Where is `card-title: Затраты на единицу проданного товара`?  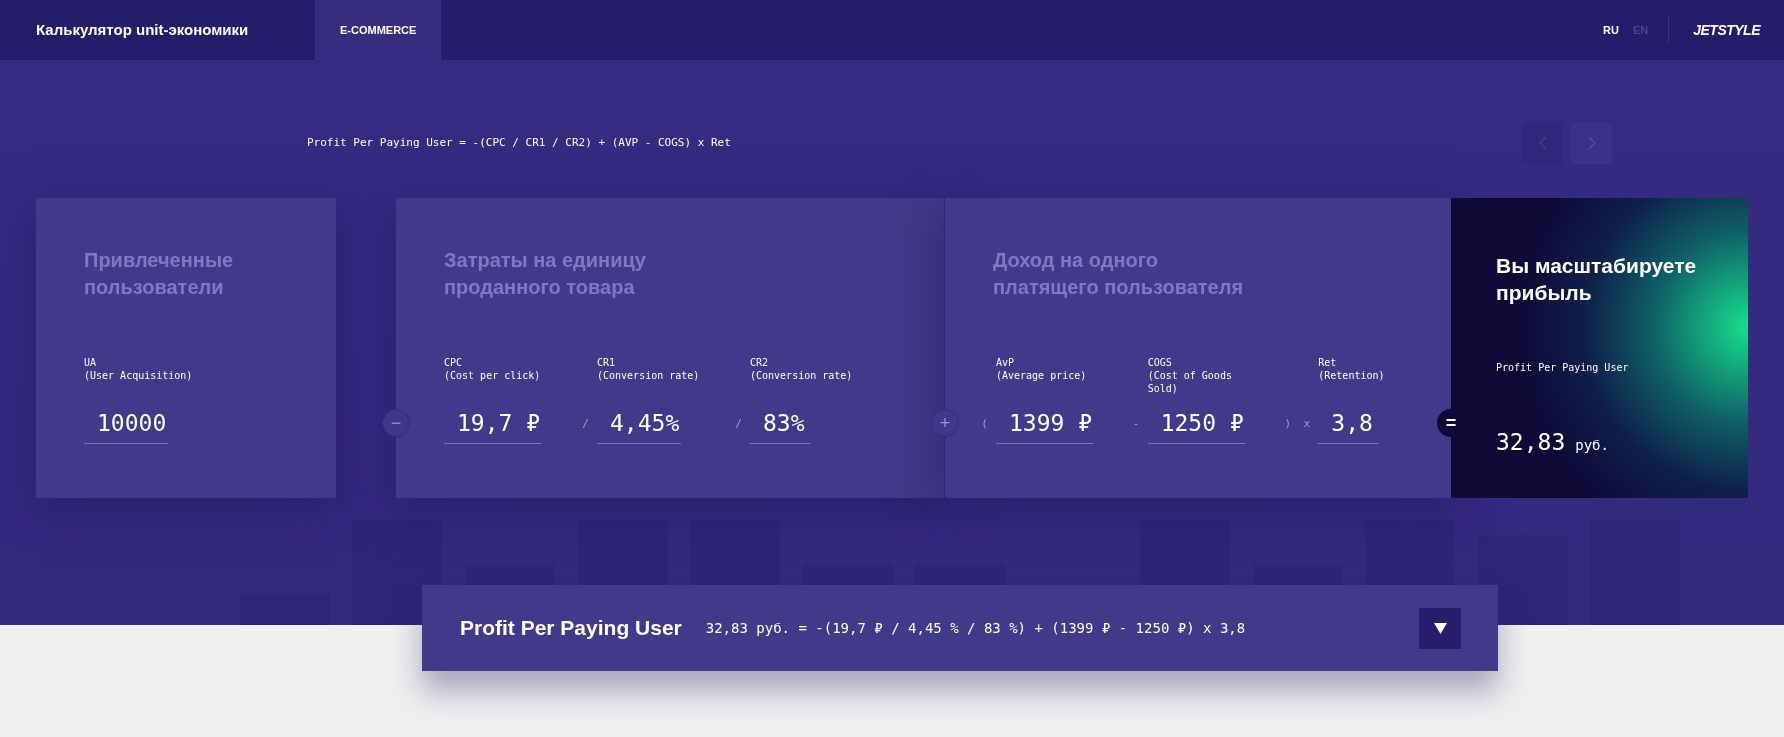
card-title: Затраты на единицу проданного товара is located at coordinates (545, 274).